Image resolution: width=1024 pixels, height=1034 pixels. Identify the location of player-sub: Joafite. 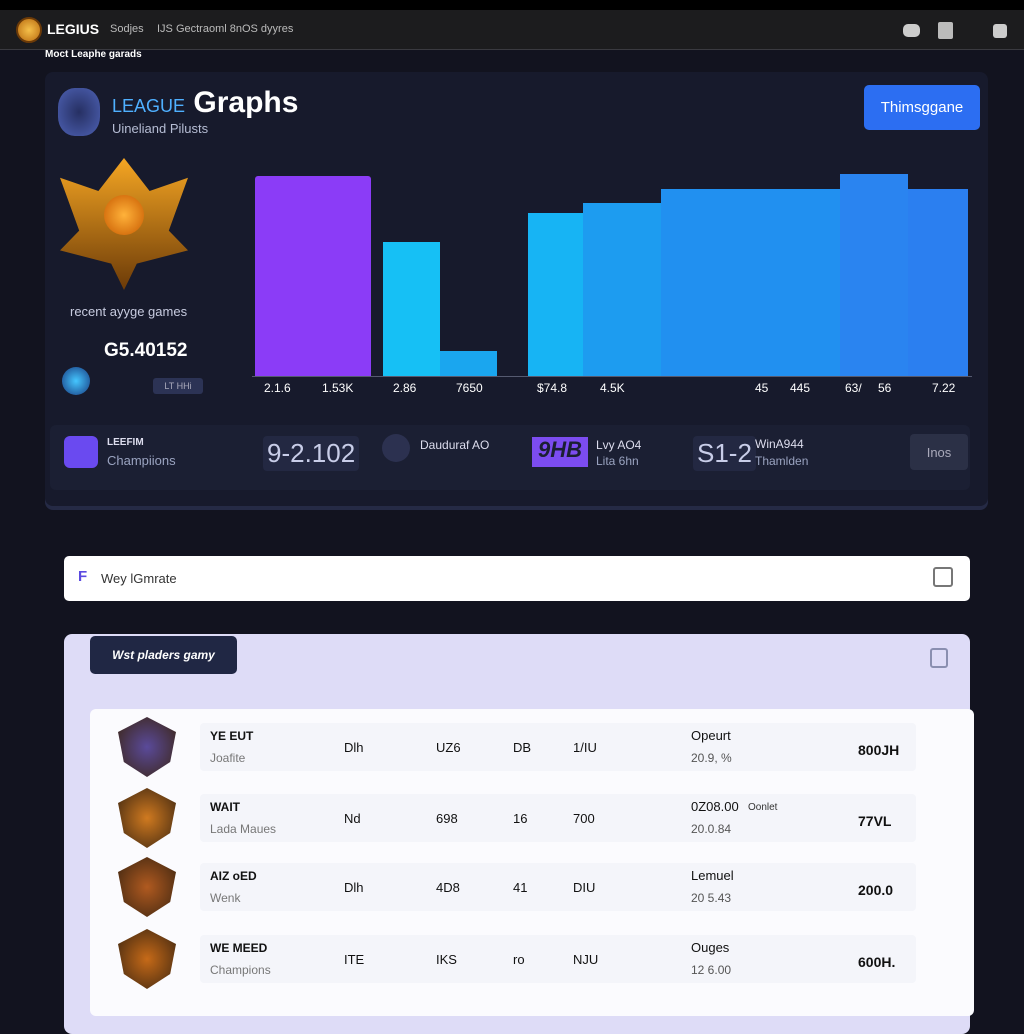
(228, 758).